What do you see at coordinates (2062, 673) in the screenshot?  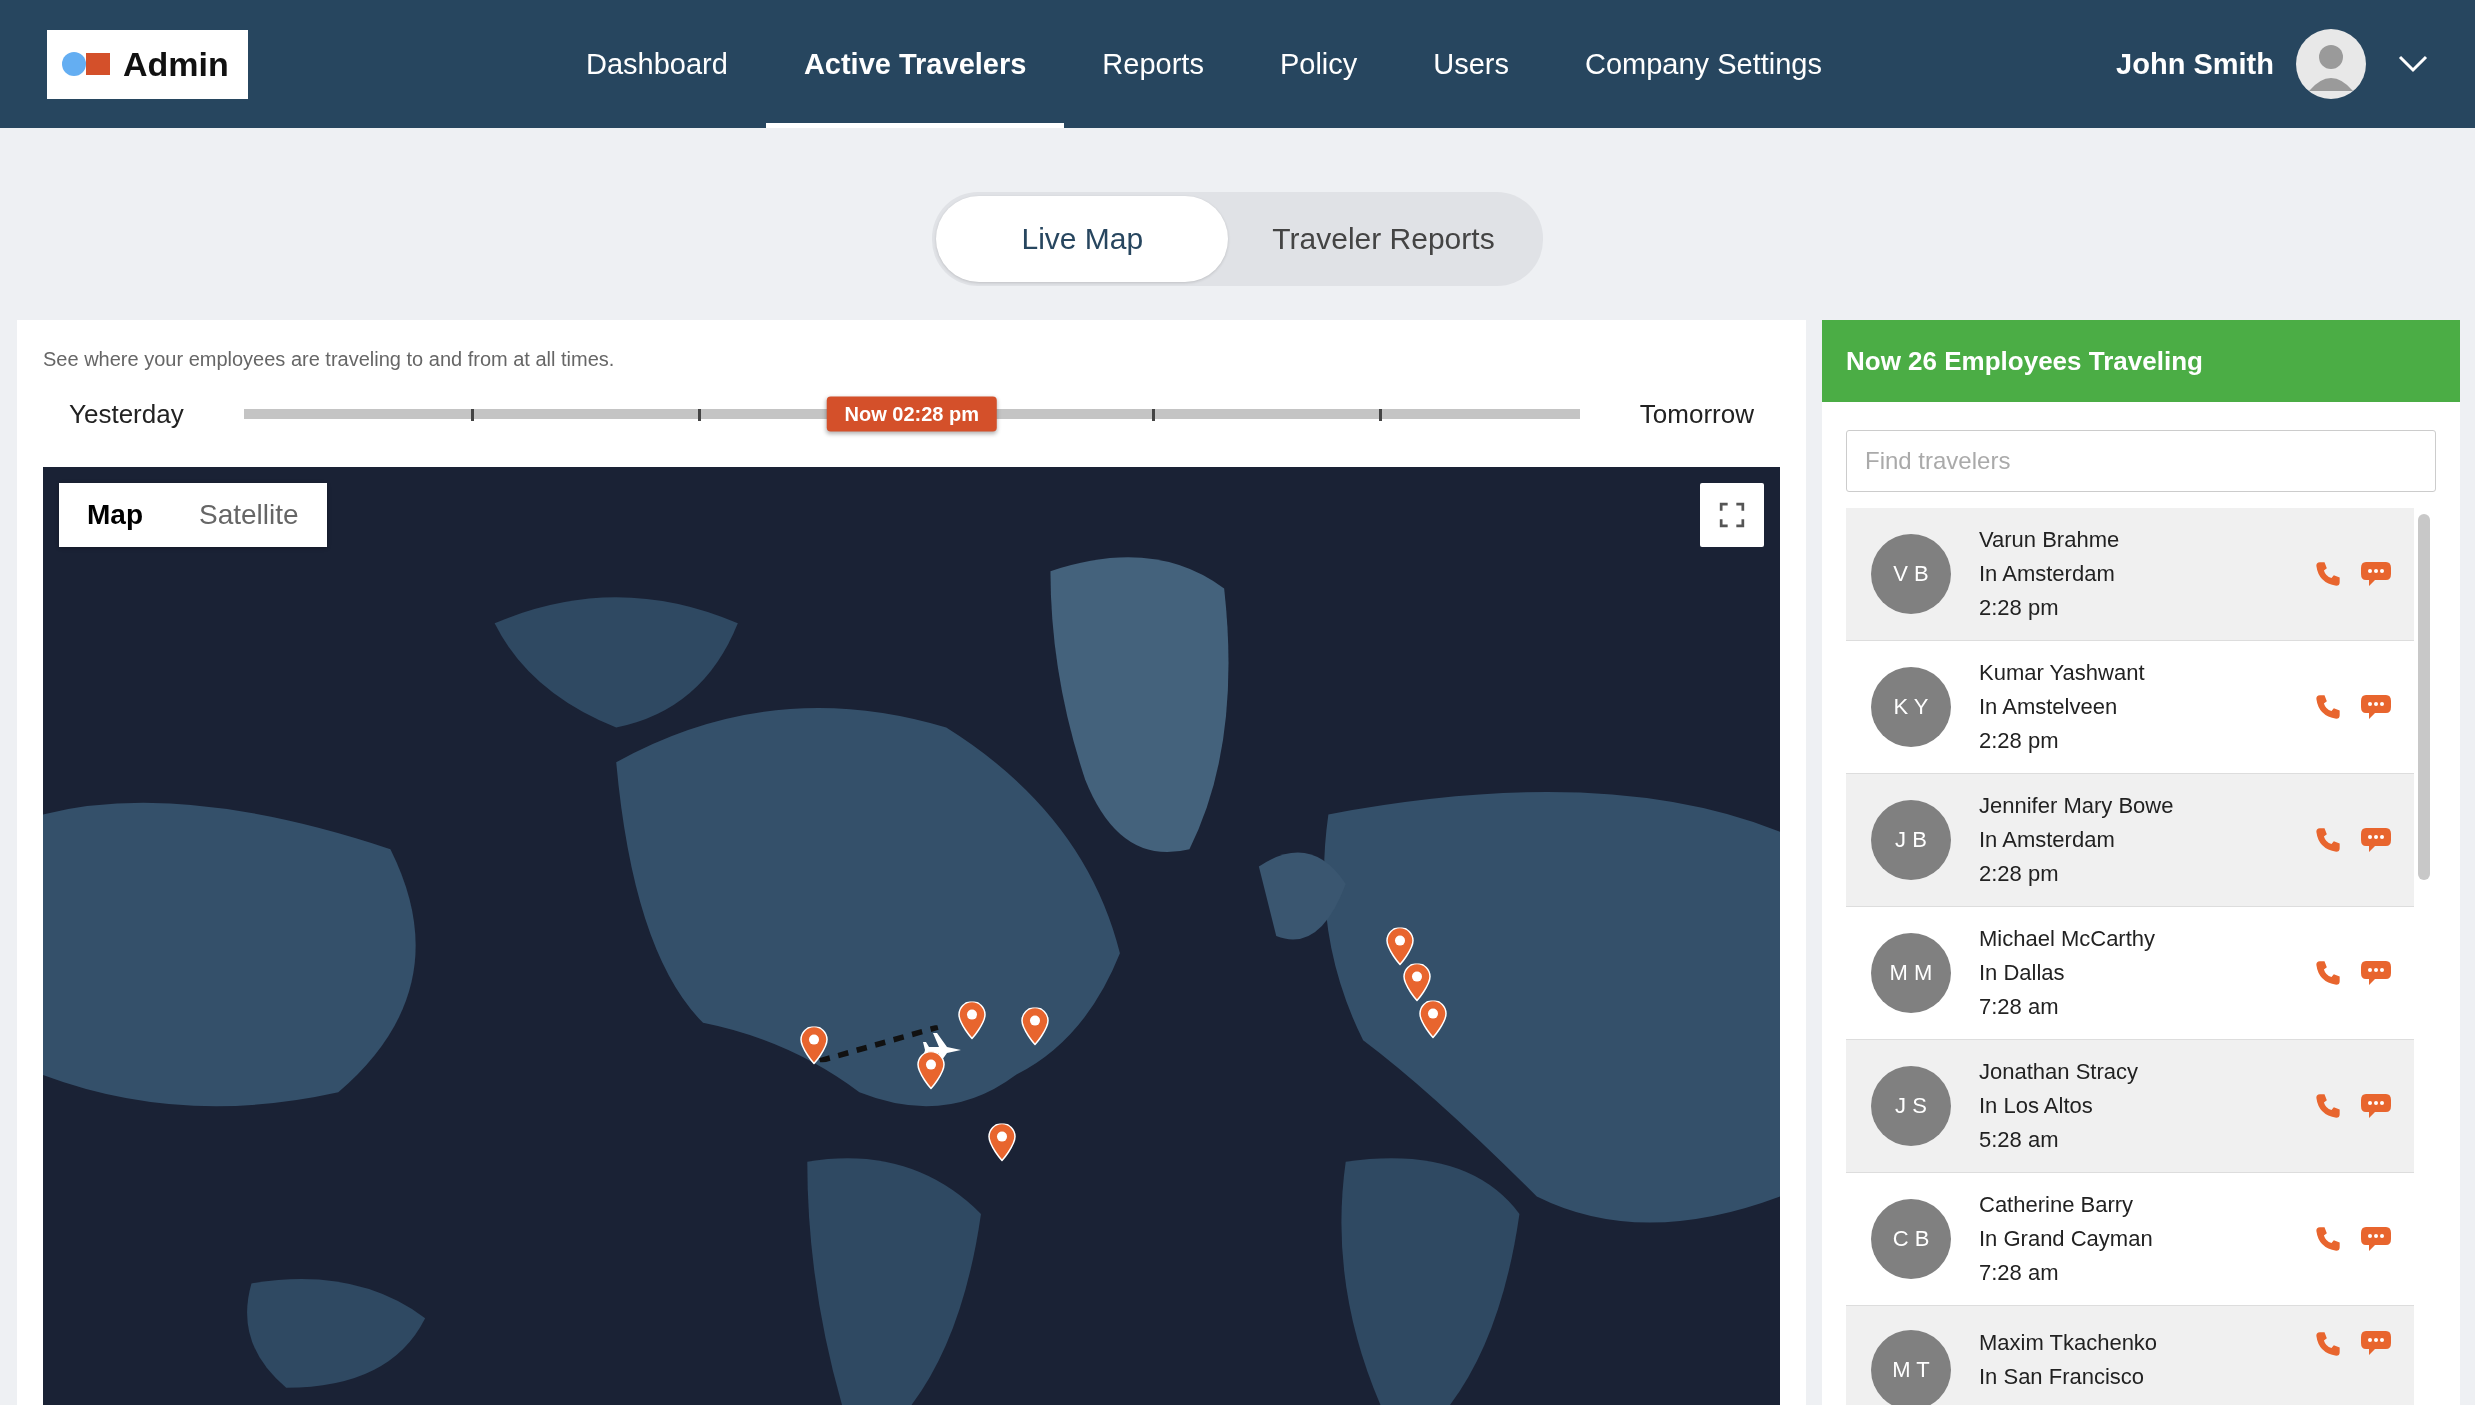 I see `traveler-name: Kumar Yashwant` at bounding box center [2062, 673].